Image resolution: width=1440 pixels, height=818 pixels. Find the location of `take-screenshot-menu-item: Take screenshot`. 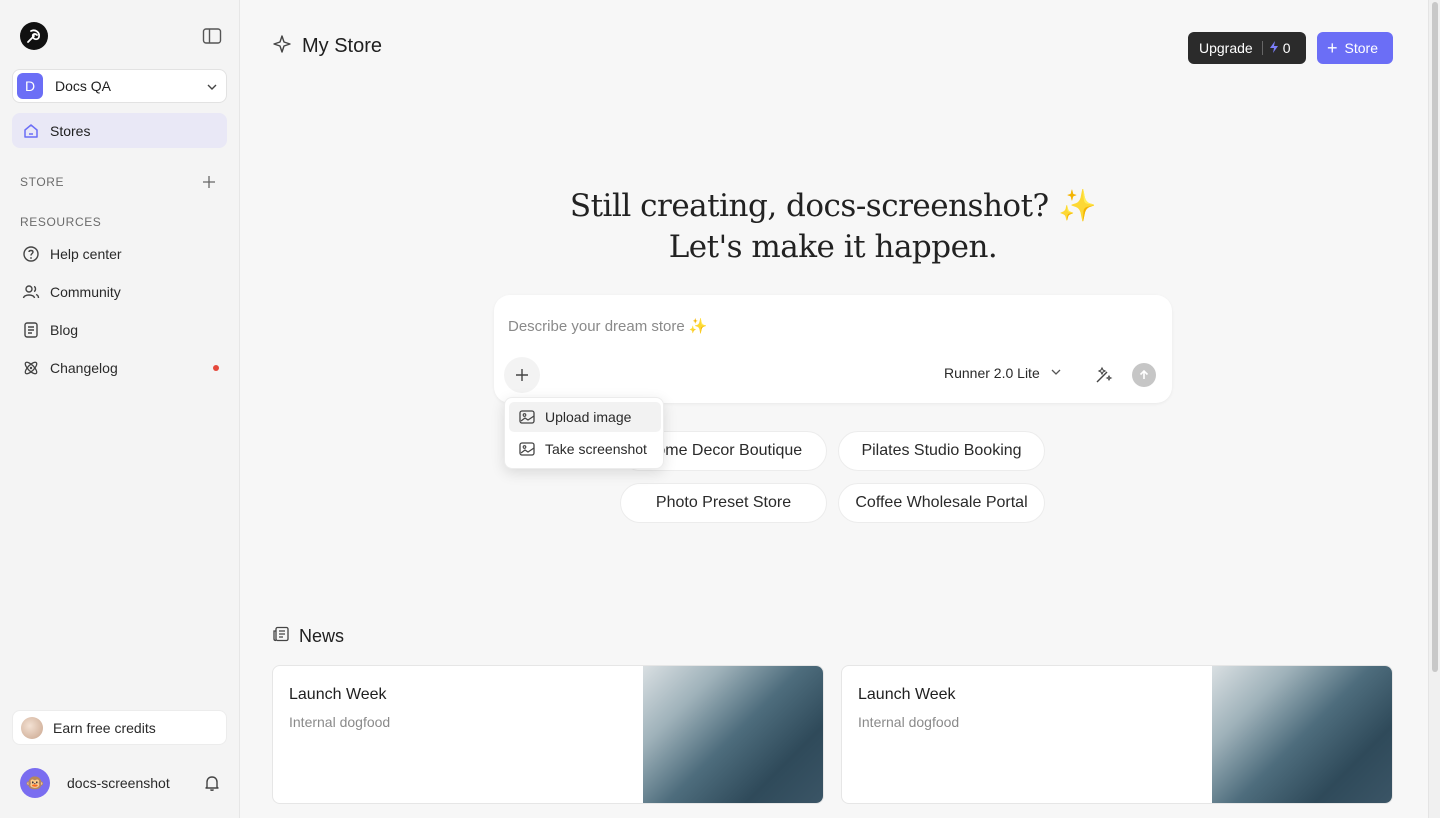

take-screenshot-menu-item: Take screenshot is located at coordinates (585, 449).